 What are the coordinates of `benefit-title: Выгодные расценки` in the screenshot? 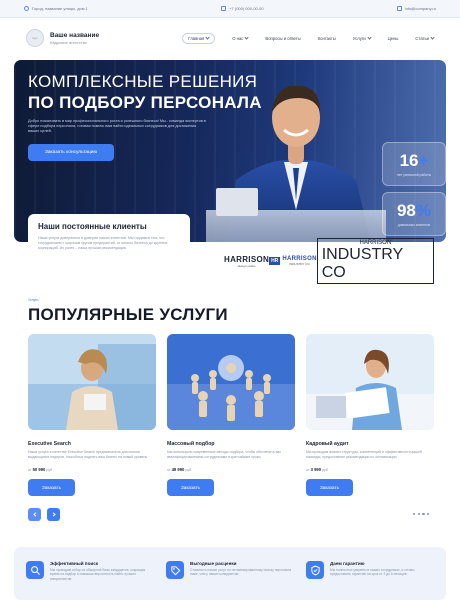 It's located at (213, 563).